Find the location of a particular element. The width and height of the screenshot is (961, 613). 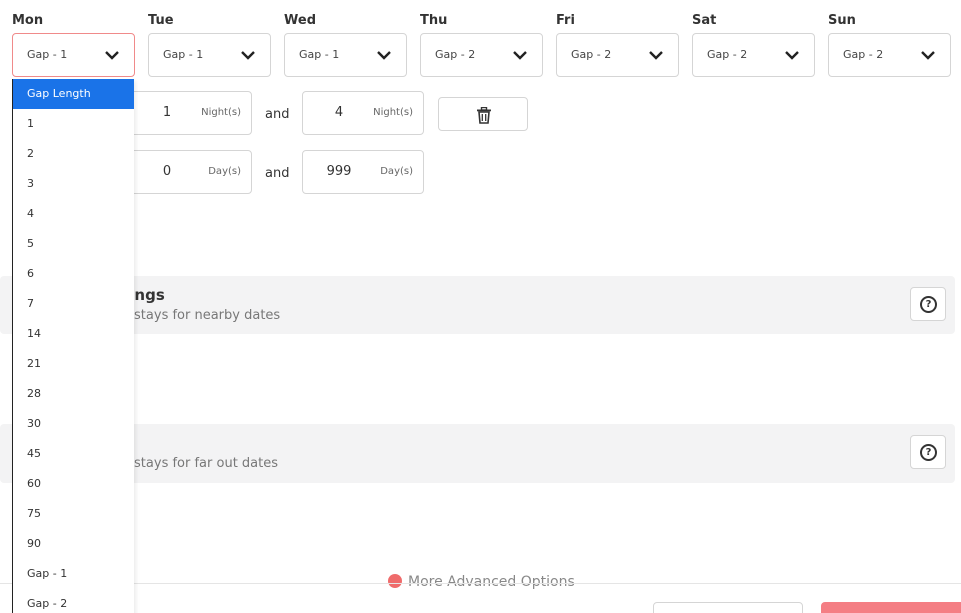

dropdown-option: 6 is located at coordinates (73, 274).